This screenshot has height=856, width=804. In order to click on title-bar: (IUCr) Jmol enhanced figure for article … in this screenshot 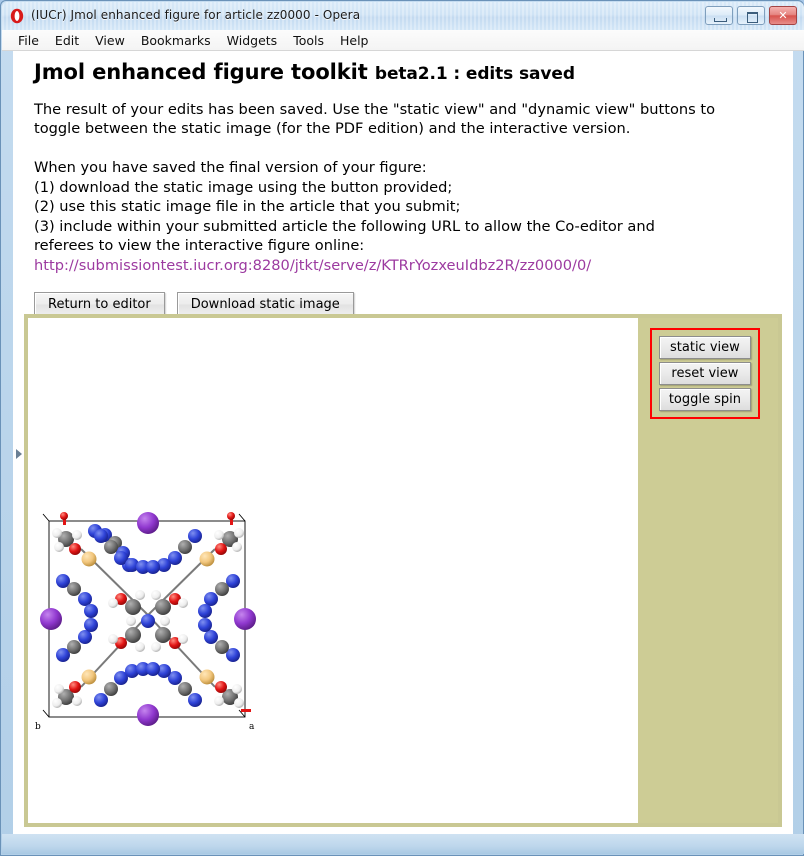, I will do `click(402, 16)`.